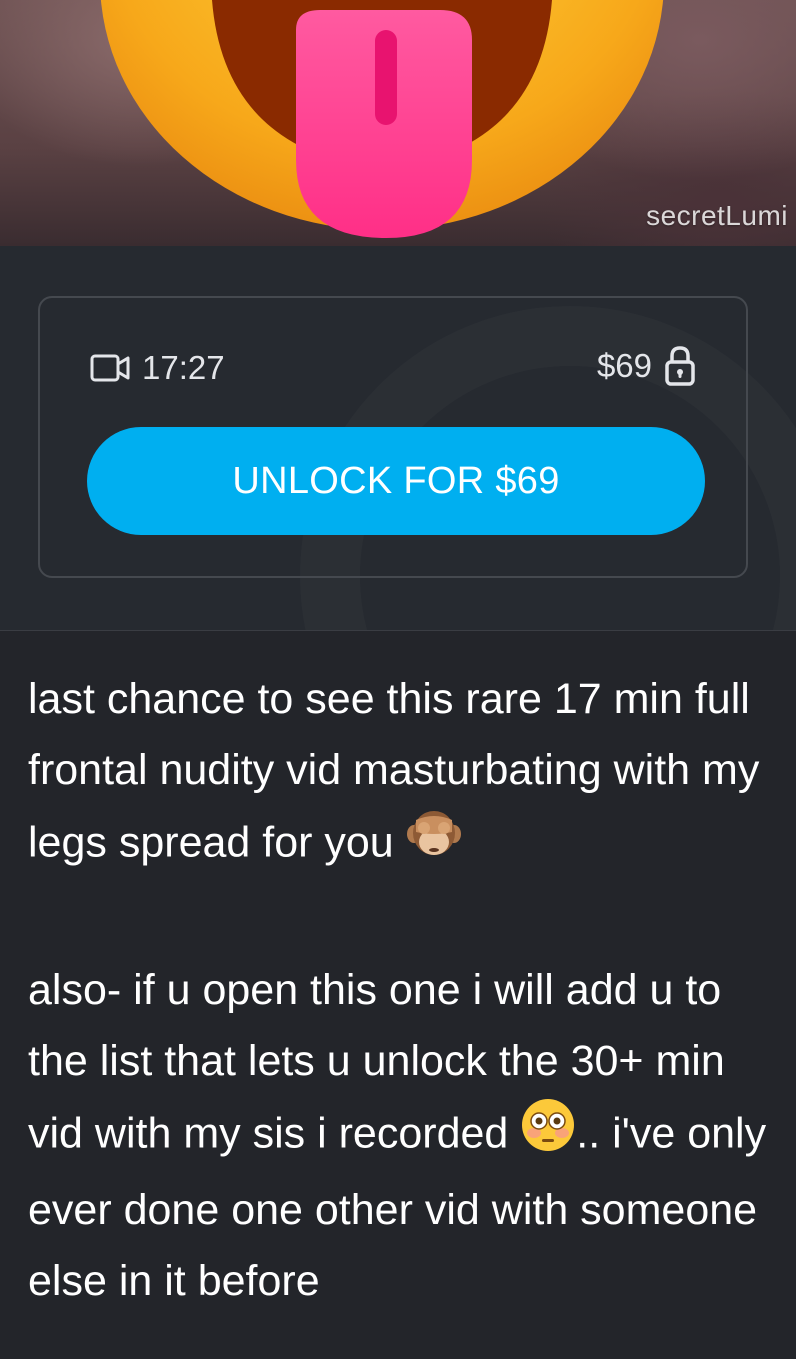 This screenshot has height=1359, width=796. What do you see at coordinates (434, 845) in the screenshot?
I see `see-no-evil-monkey-icon` at bounding box center [434, 845].